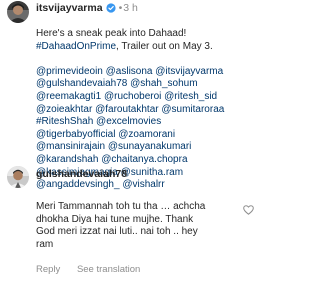 The height and width of the screenshot is (281, 320). Describe the element at coordinates (81, 174) in the screenshot. I see `commenter-username: gulshandevaiah78` at that location.